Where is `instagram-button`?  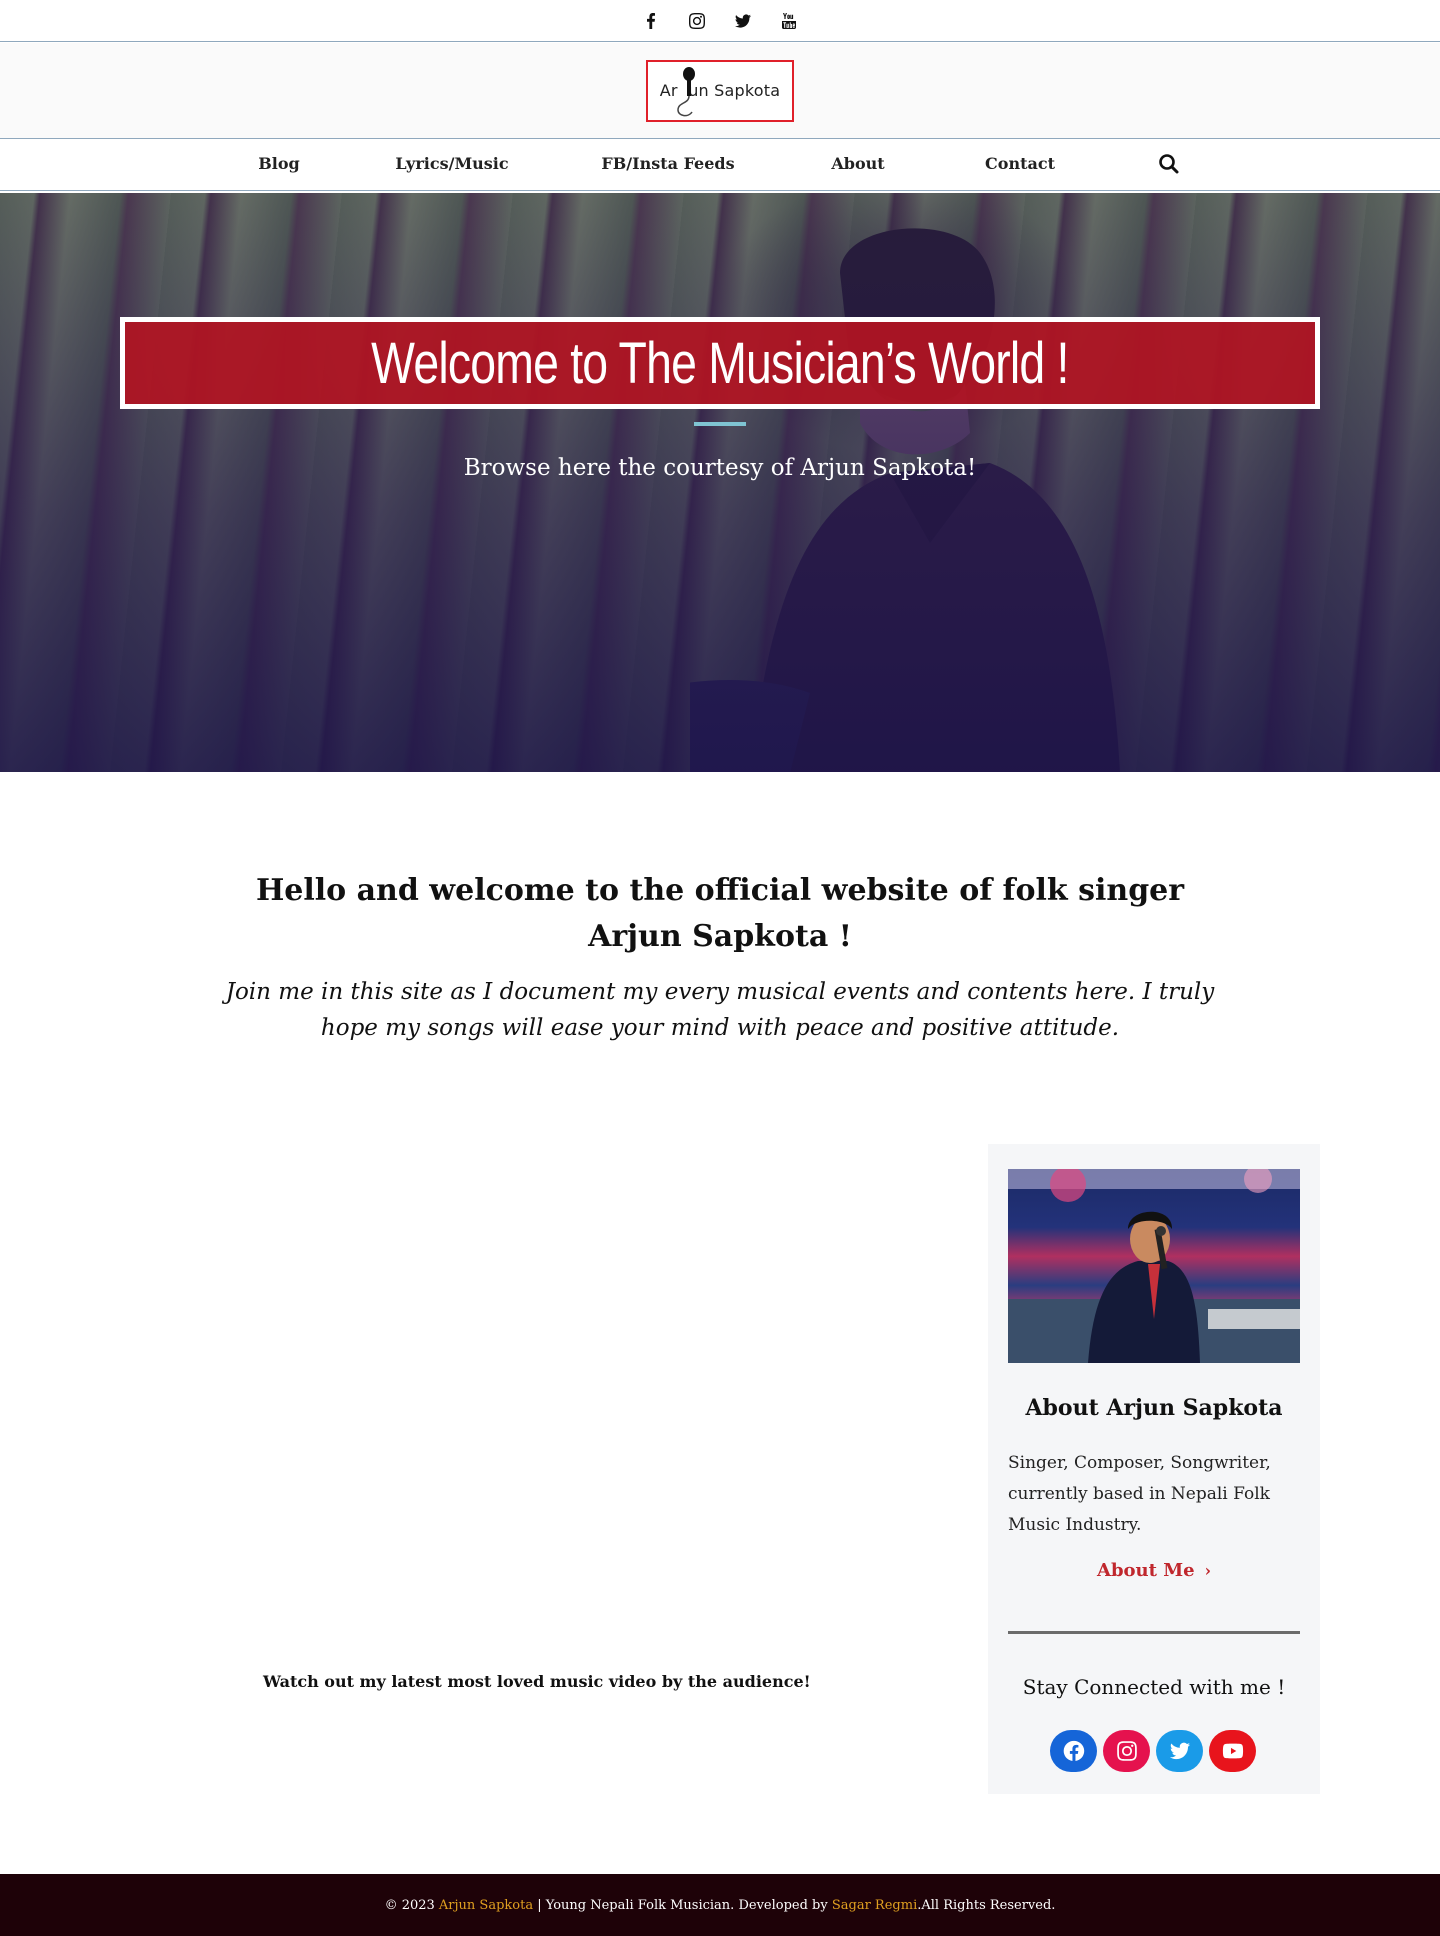 instagram-button is located at coordinates (1126, 1751).